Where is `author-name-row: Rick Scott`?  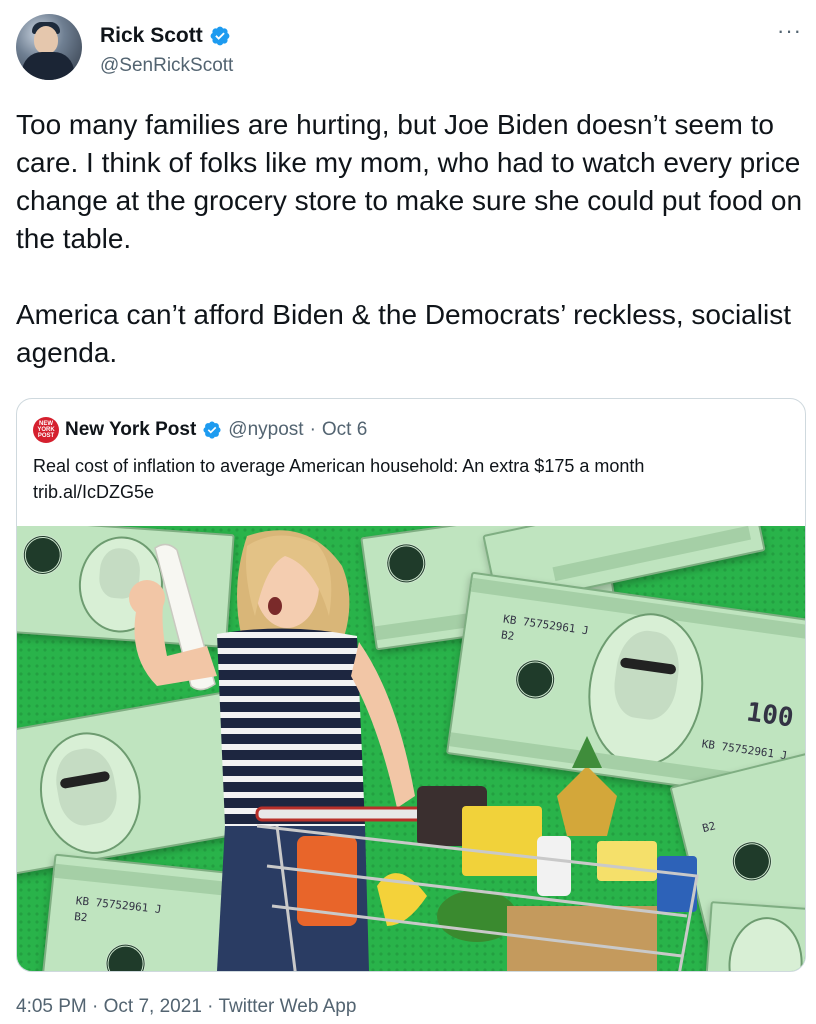 author-name-row: Rick Scott is located at coordinates (165, 36).